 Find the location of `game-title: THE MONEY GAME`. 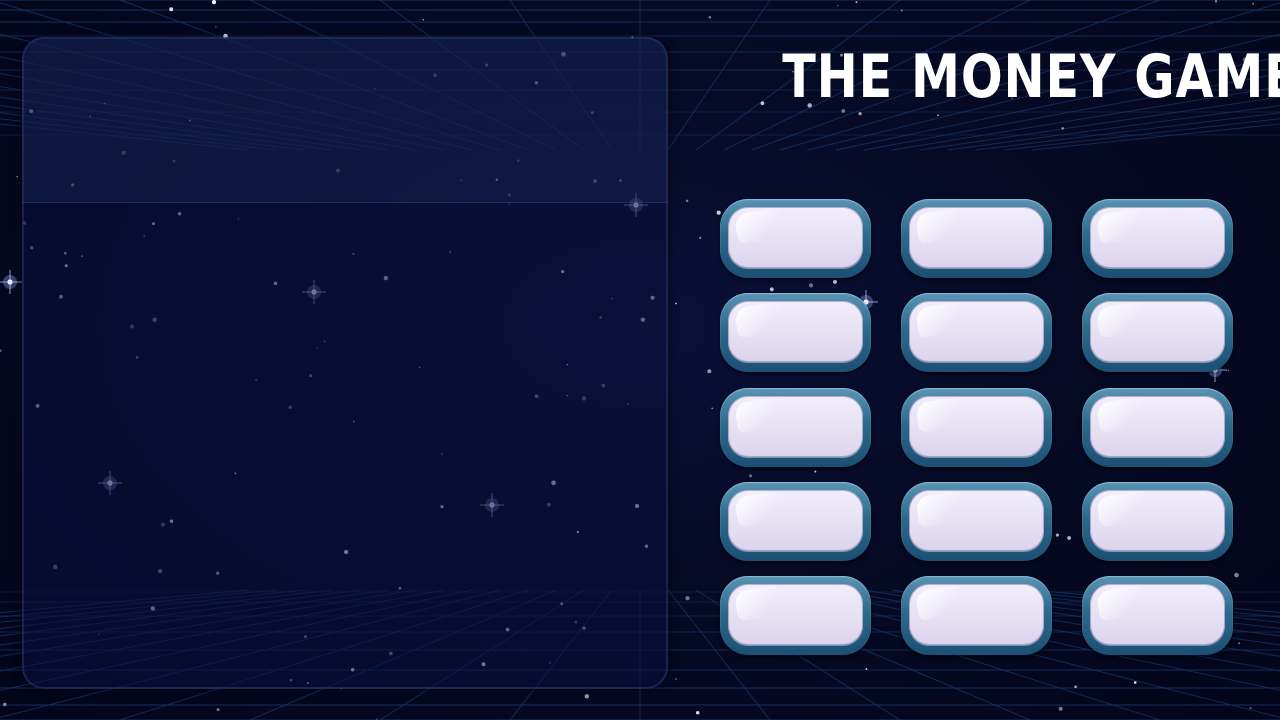

game-title: THE MONEY GAME is located at coordinates (1031, 77).